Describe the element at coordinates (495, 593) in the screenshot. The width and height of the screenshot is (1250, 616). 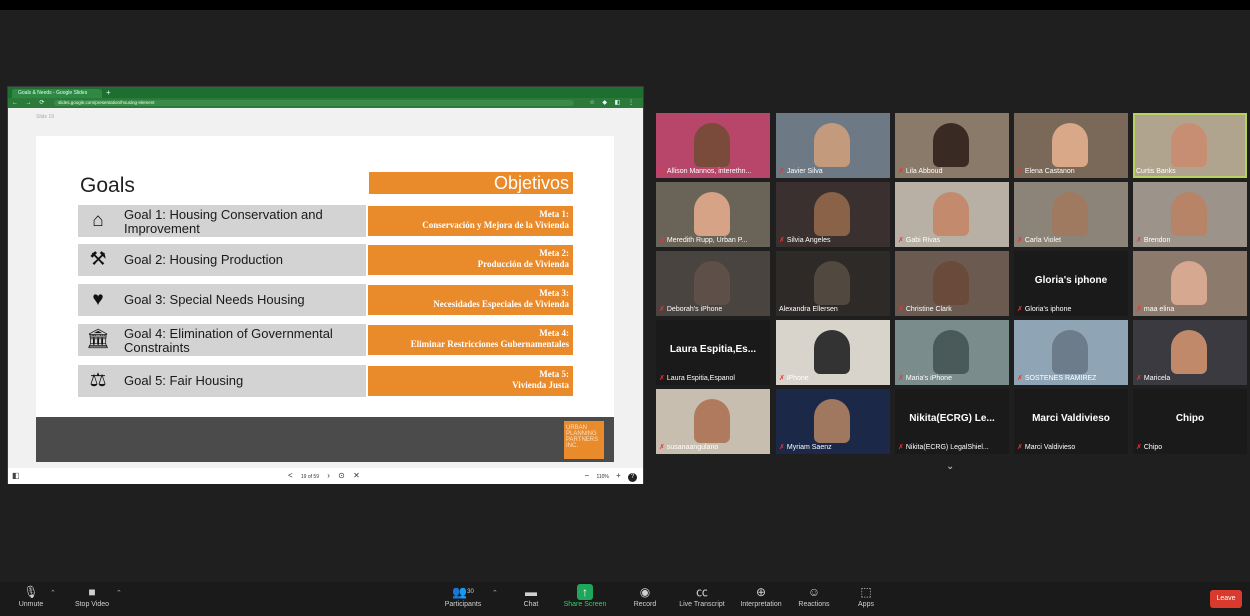
I see `participants-caret-icon: ⌃` at that location.